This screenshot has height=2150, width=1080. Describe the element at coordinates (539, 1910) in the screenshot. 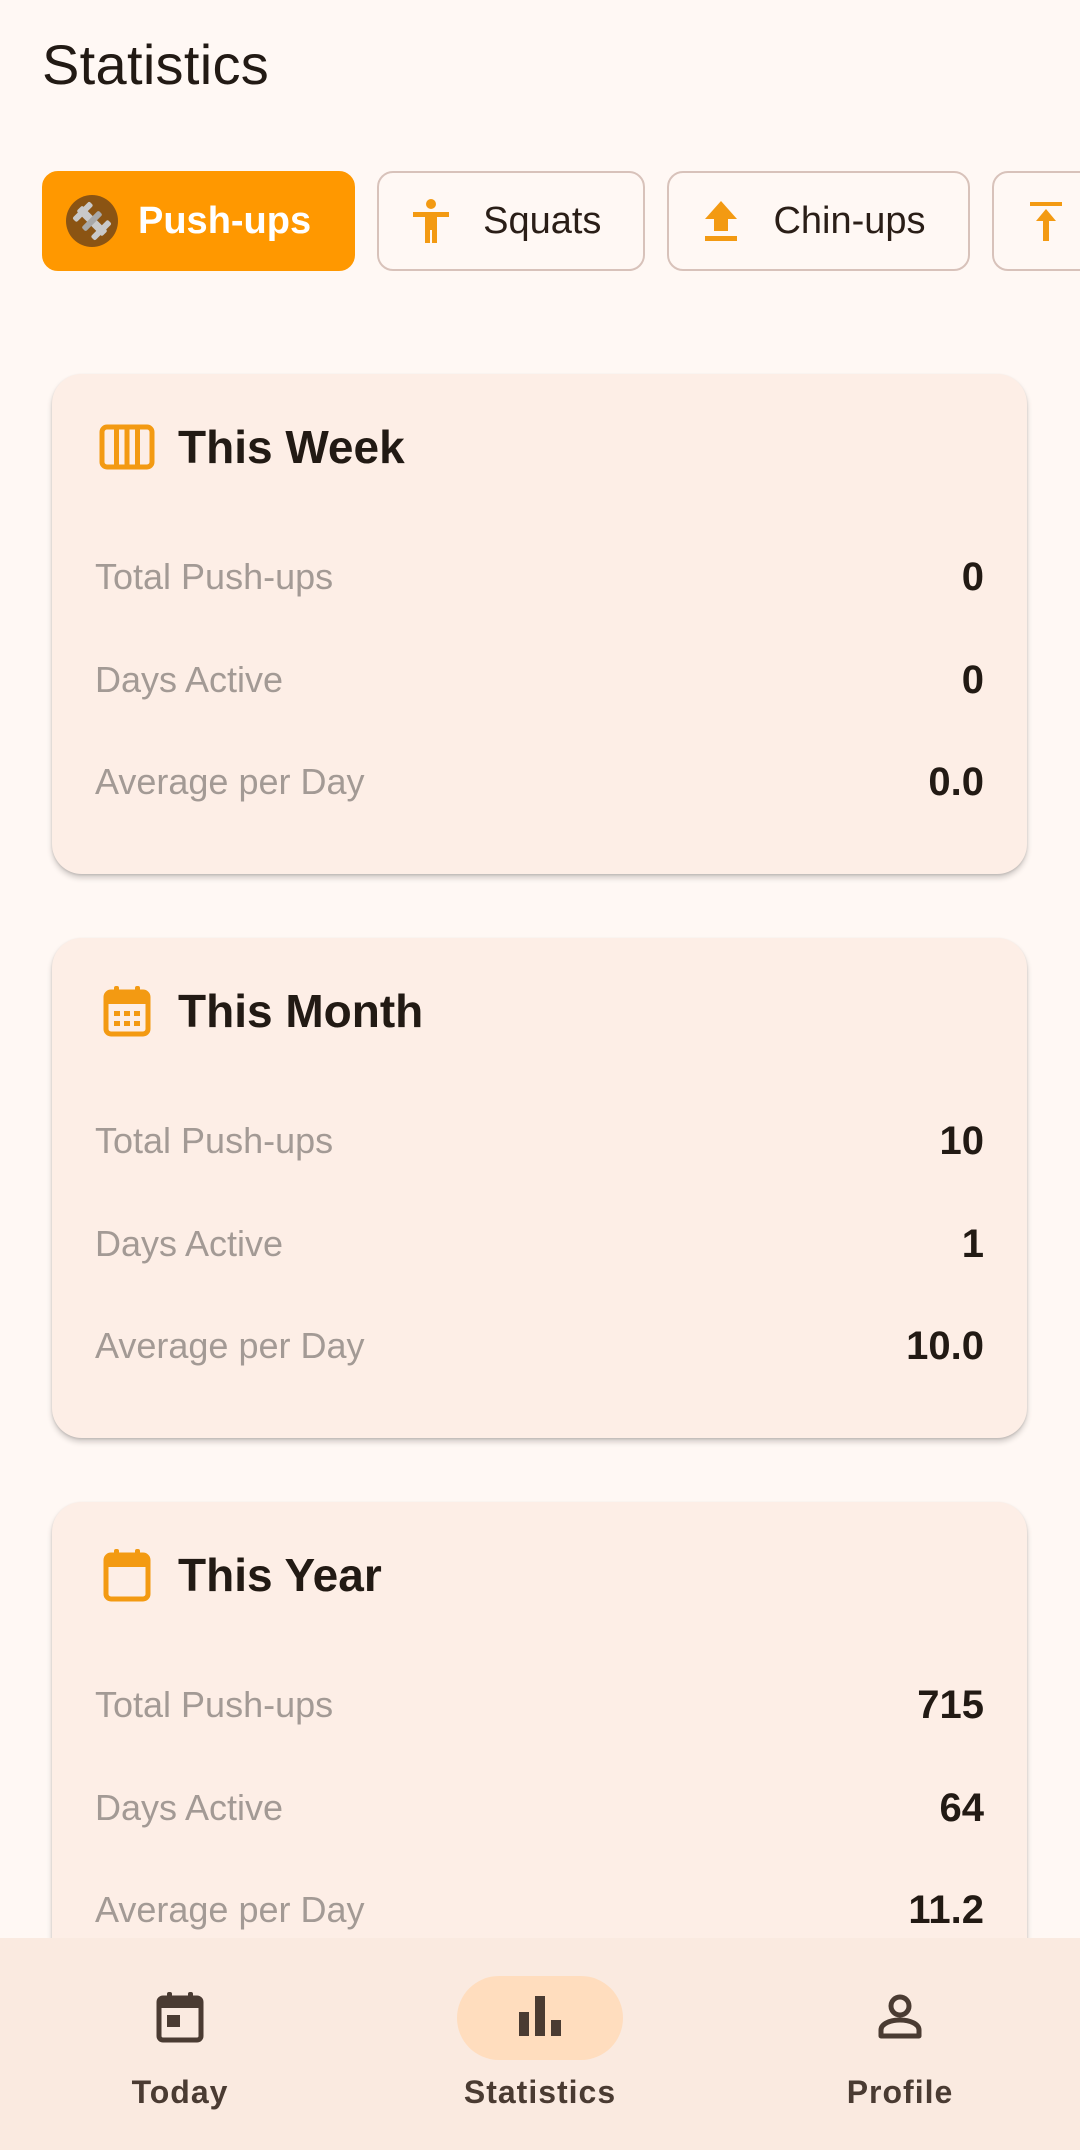

I see `stat-row-average: Average per Day 11.2` at that location.